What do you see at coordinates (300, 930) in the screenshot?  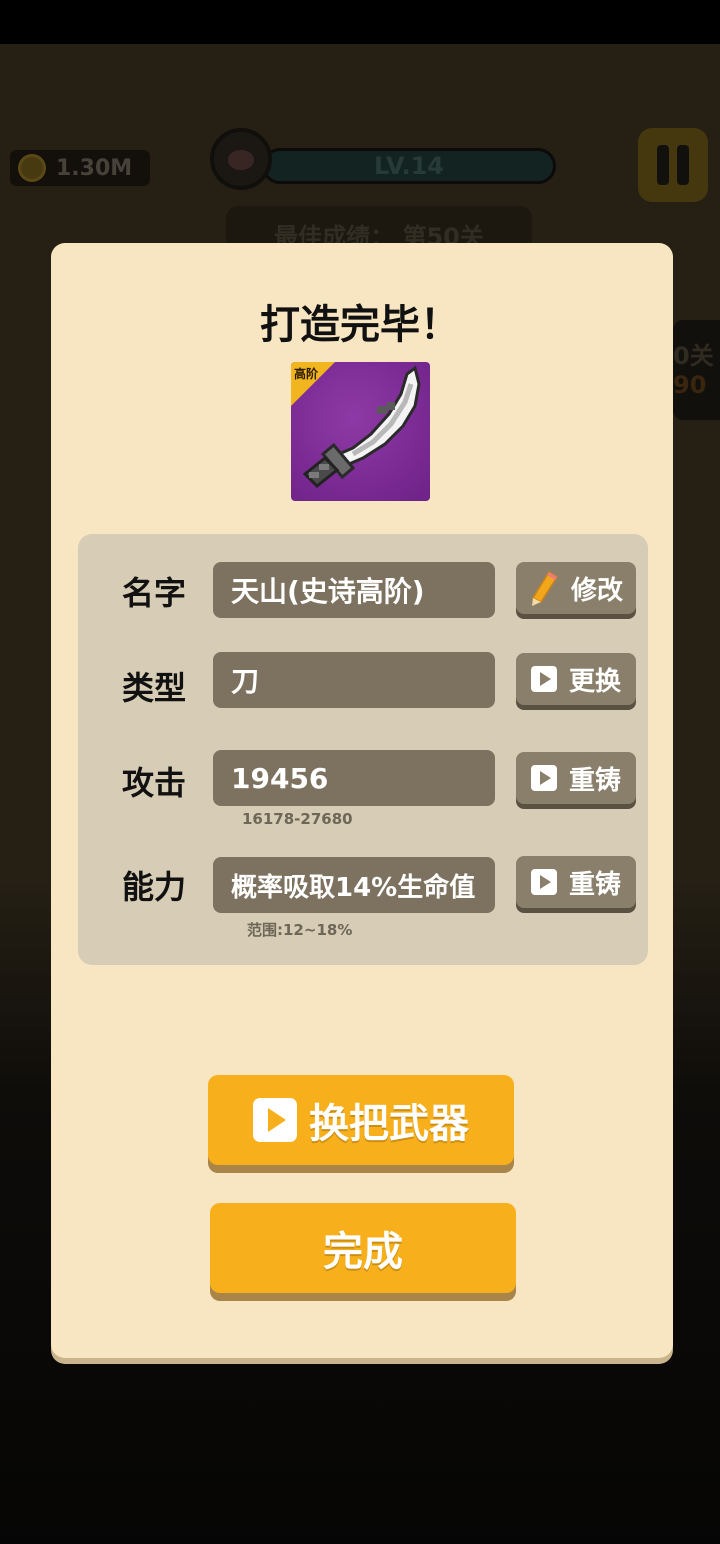 I see `ability-range: 范围:12~18%` at bounding box center [300, 930].